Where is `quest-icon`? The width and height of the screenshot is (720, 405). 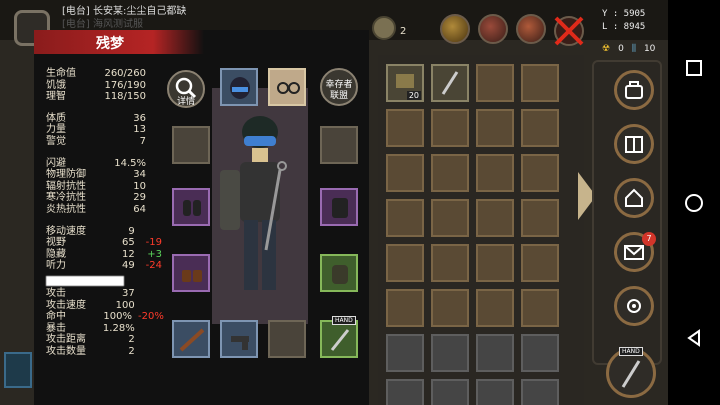 quest-icon is located at coordinates (455, 29).